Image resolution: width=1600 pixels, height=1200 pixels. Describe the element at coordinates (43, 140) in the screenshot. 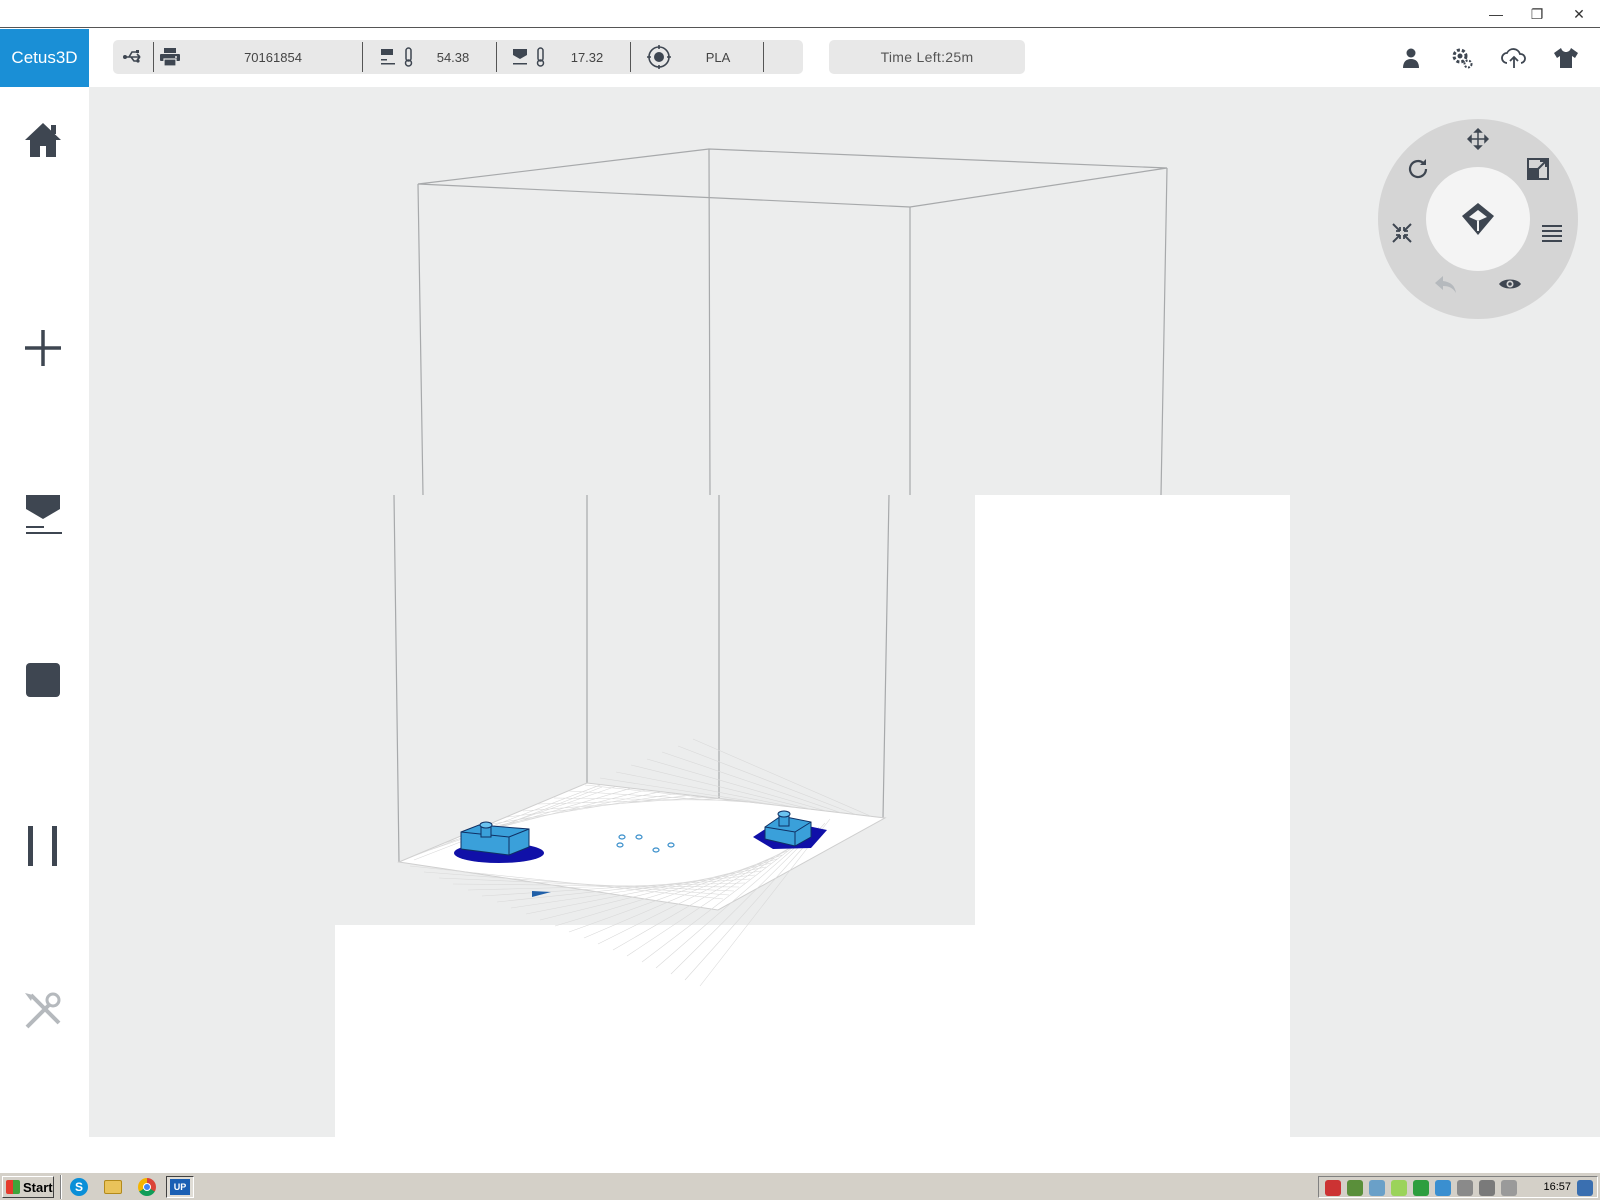

I see `home-icon` at that location.